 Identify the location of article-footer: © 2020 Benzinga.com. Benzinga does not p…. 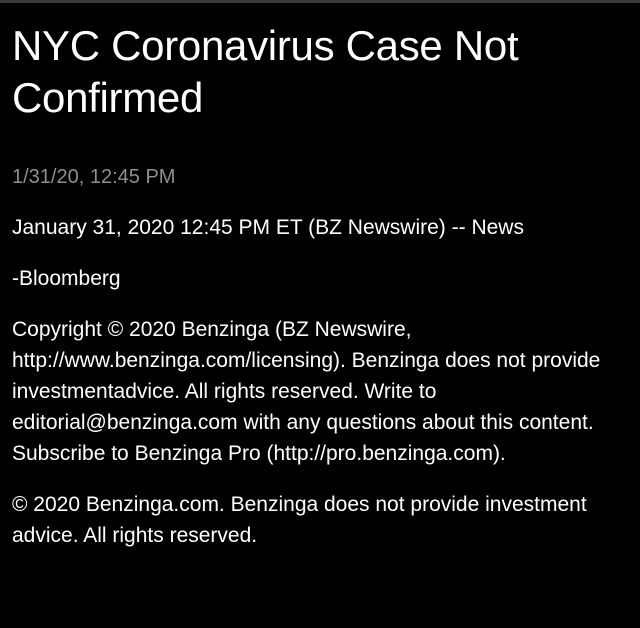
(299, 520).